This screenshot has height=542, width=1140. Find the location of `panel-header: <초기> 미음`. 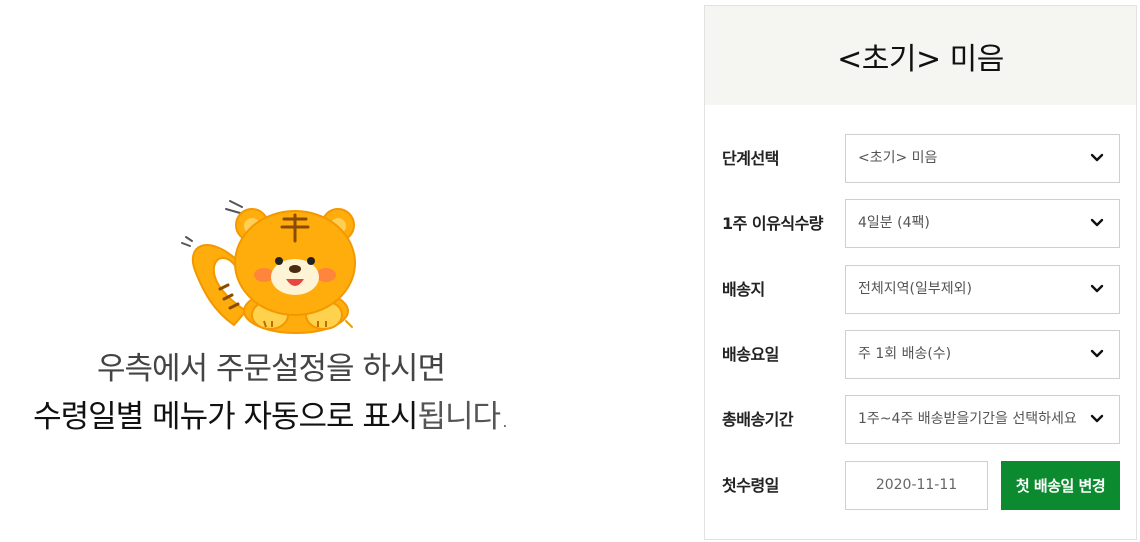

panel-header: <초기> 미음 is located at coordinates (920, 55).